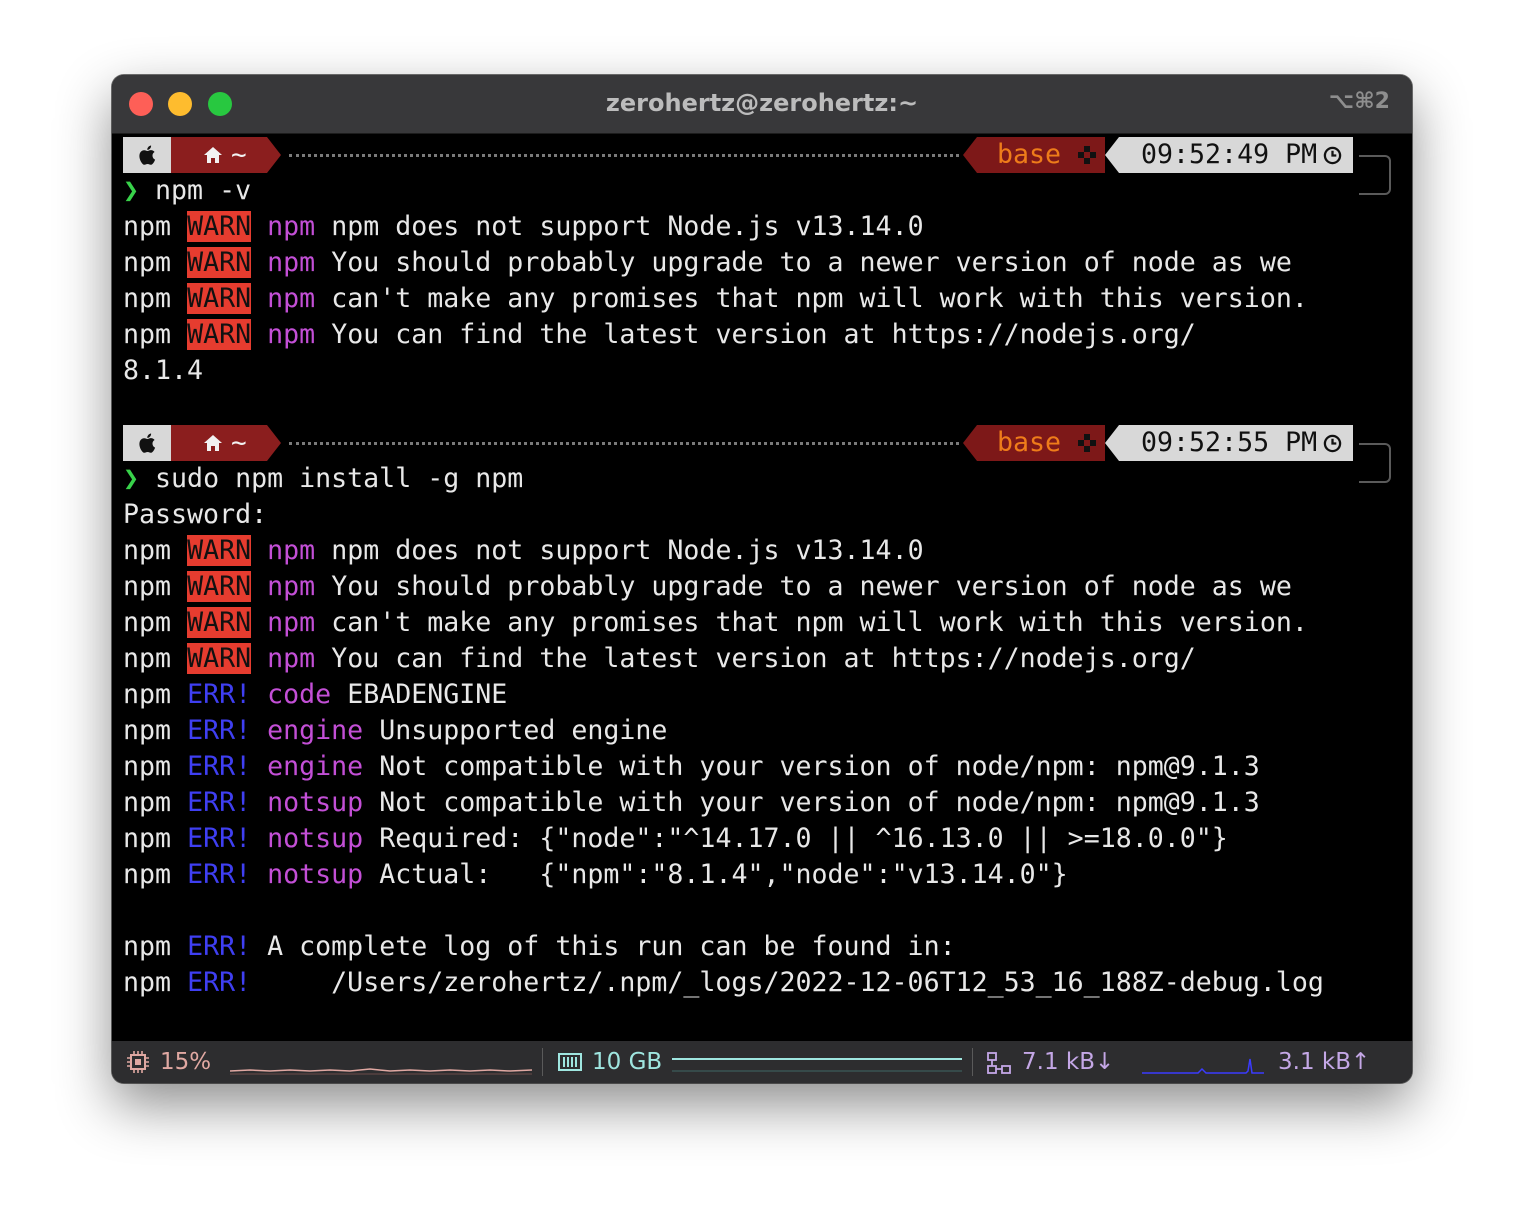 This screenshot has height=1232, width=1524. Describe the element at coordinates (339, 478) in the screenshot. I see `command-text: sudo npm install -g npm` at that location.